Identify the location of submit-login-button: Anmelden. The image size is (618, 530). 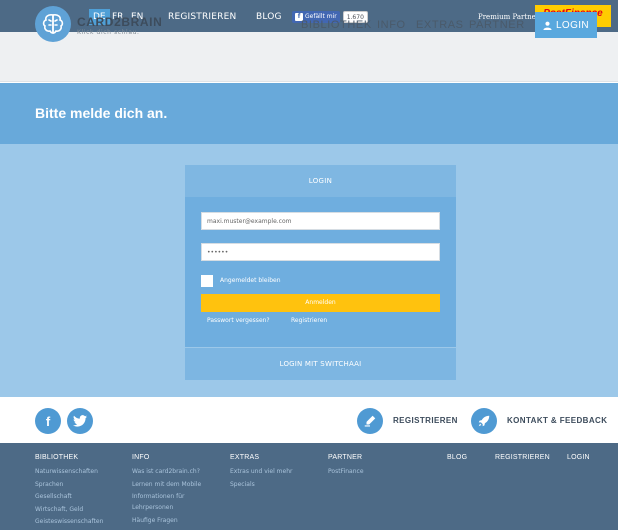
(320, 303).